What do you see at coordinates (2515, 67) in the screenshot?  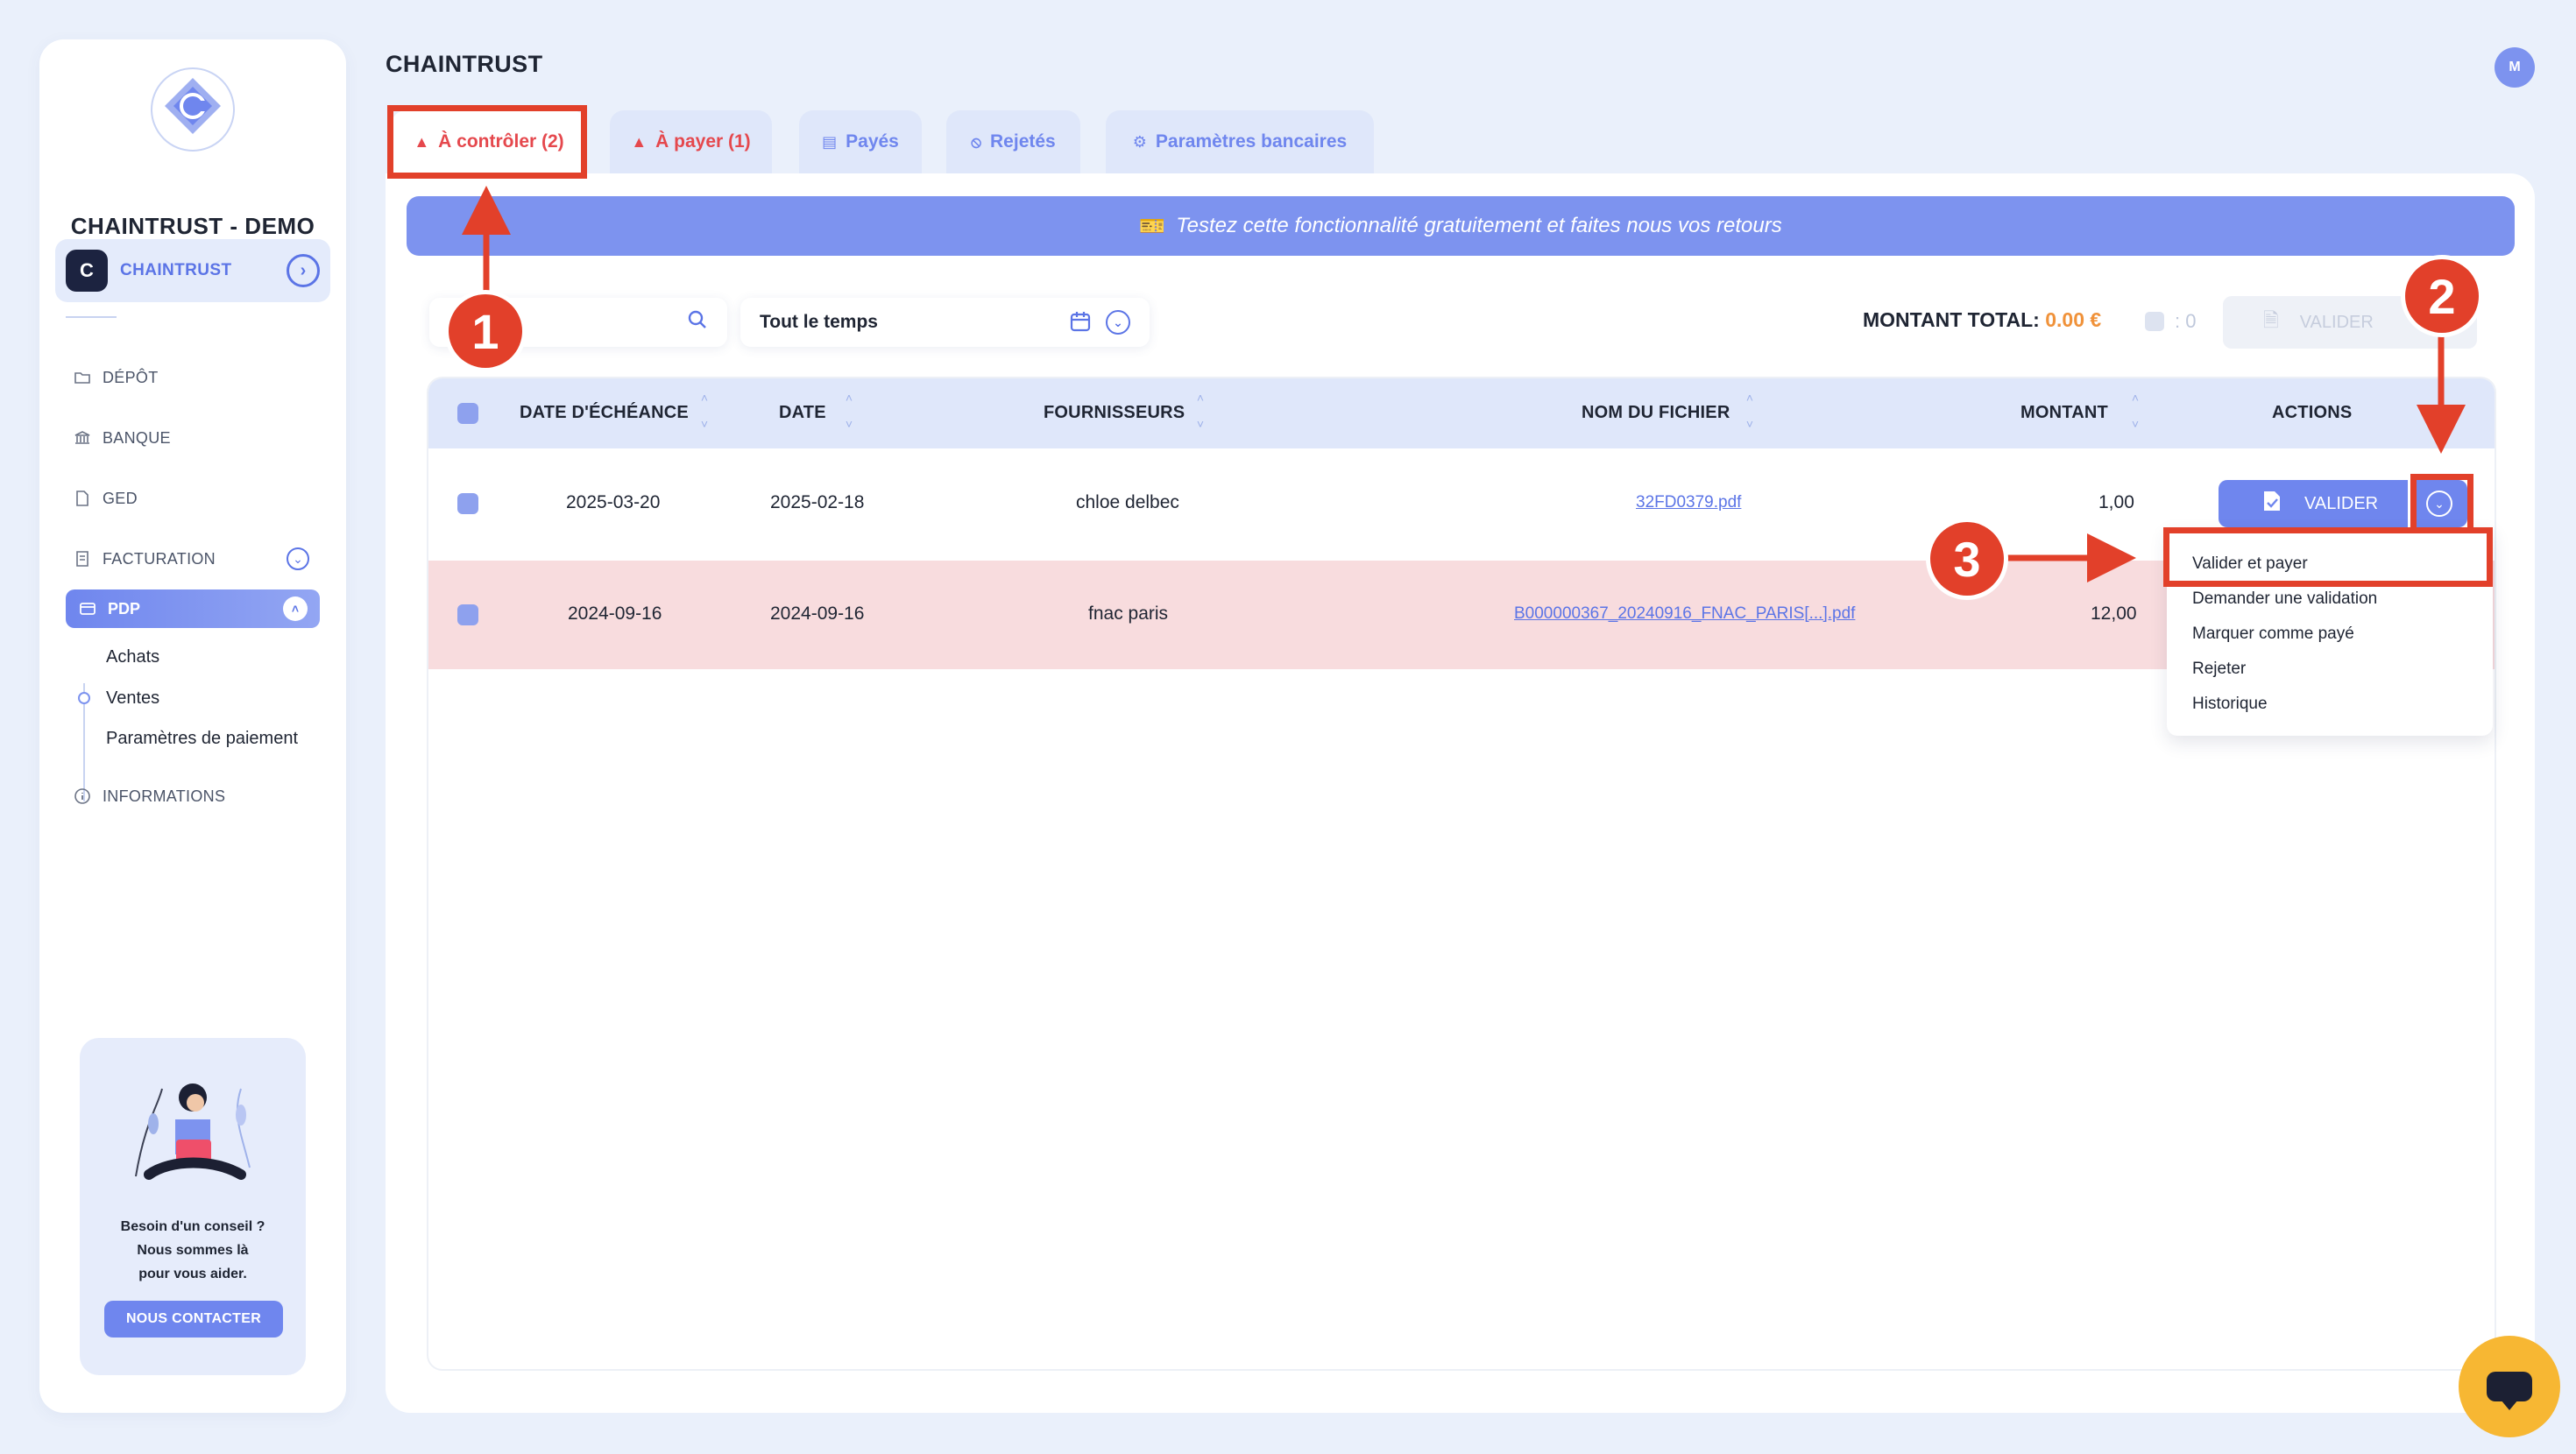 I see `avatar: M` at bounding box center [2515, 67].